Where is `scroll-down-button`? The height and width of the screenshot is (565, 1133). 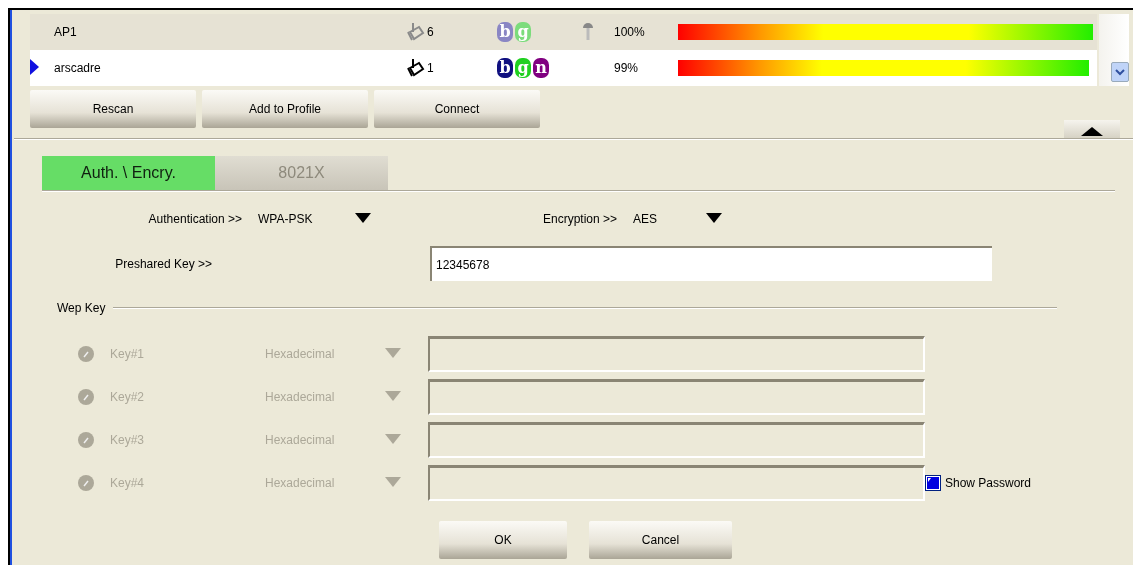
scroll-down-button is located at coordinates (1120, 72).